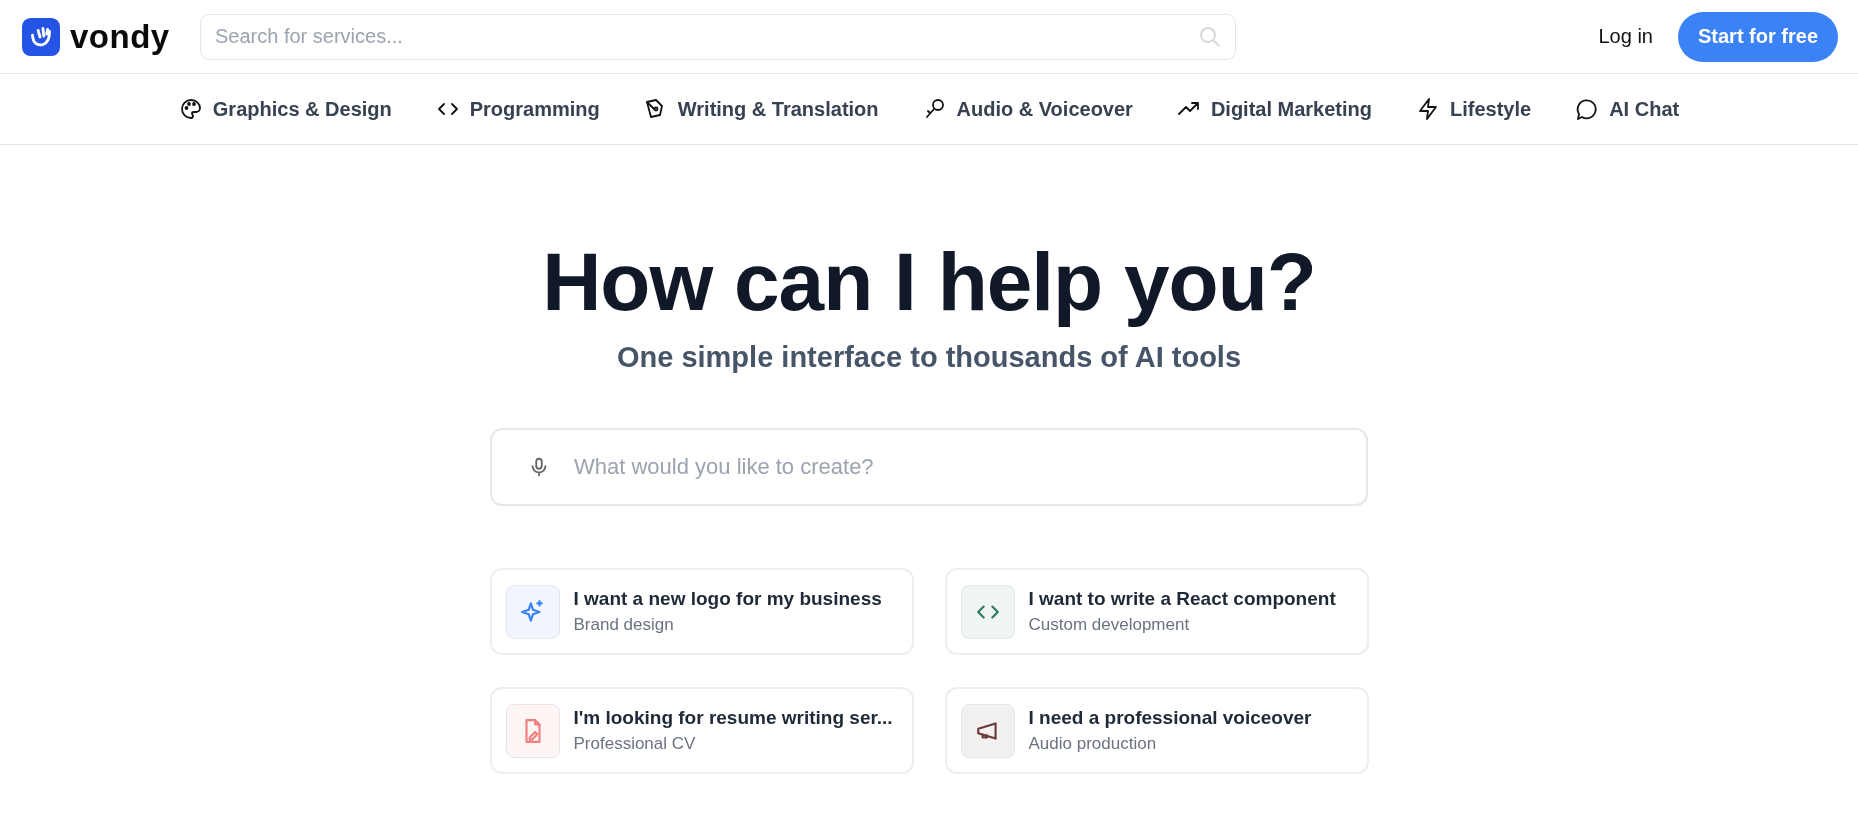 The width and height of the screenshot is (1858, 813). What do you see at coordinates (635, 744) in the screenshot?
I see `suggestion-subtitle: Professional CV` at bounding box center [635, 744].